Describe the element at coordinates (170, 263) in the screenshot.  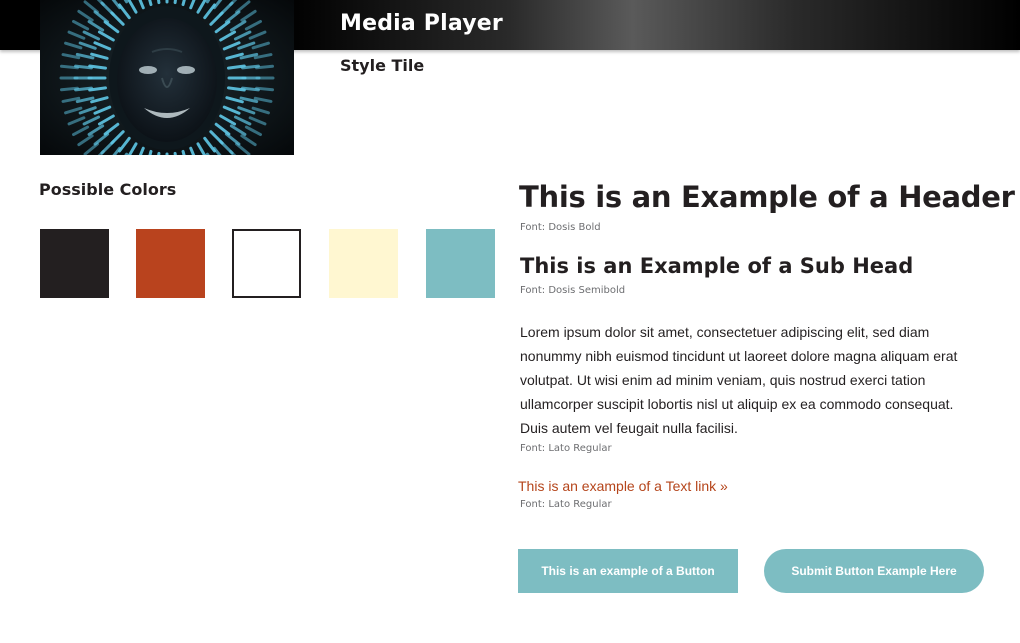
I see `color-swatch-rust` at that location.